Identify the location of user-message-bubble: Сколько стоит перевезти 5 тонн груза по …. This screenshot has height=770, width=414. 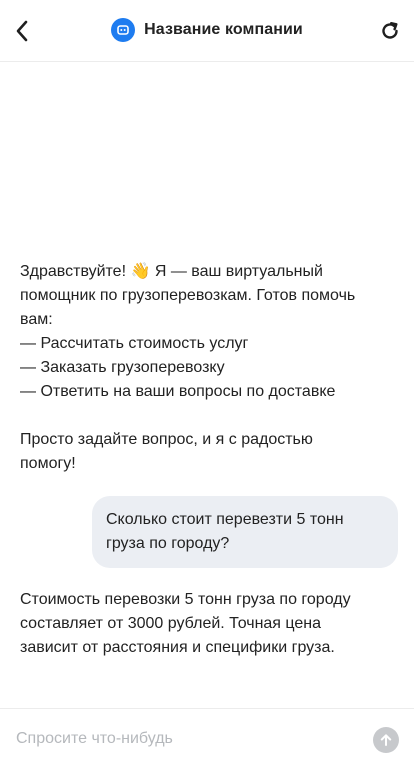
(245, 532).